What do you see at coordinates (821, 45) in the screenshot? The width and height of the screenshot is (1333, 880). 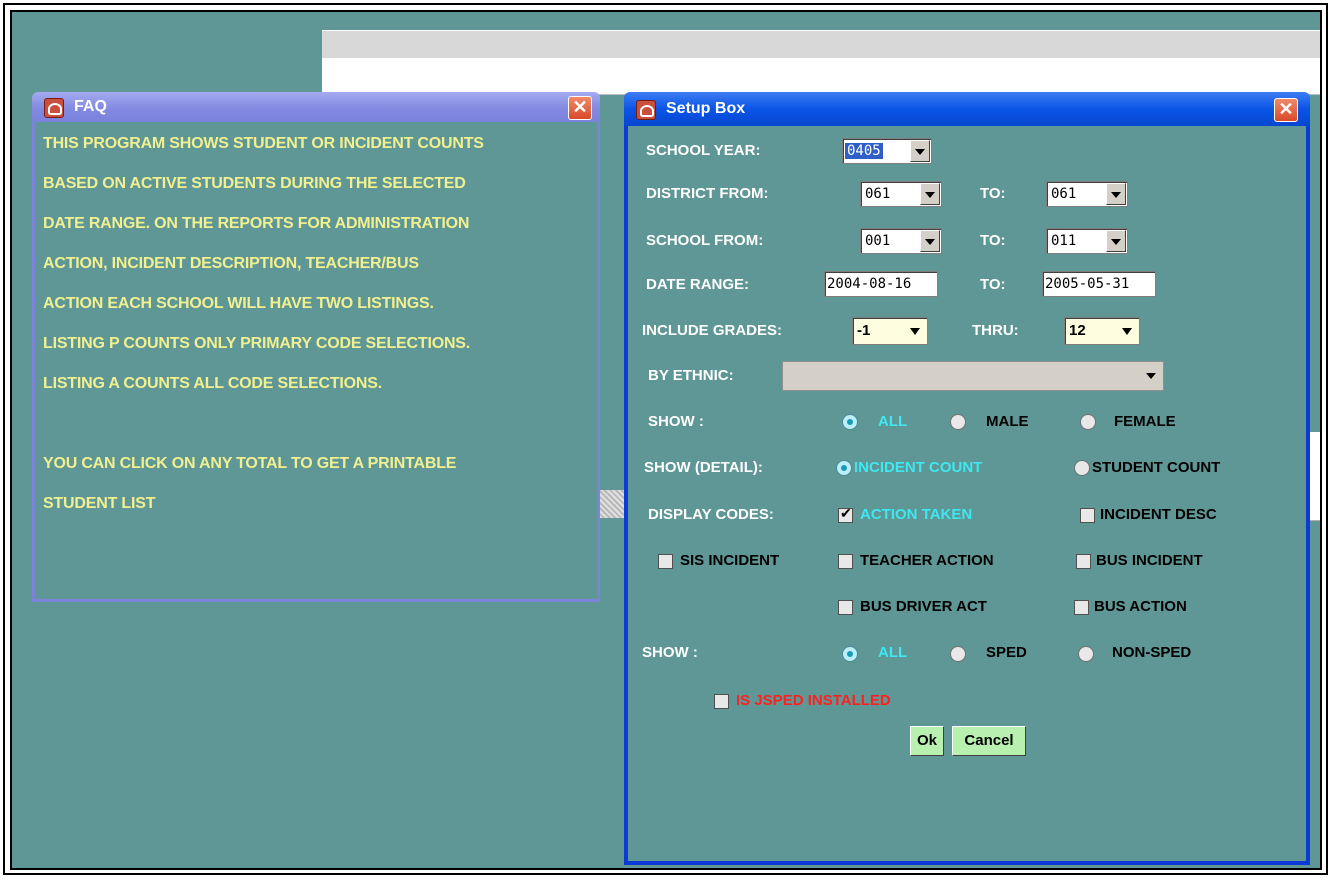 I see `background-toolbar` at bounding box center [821, 45].